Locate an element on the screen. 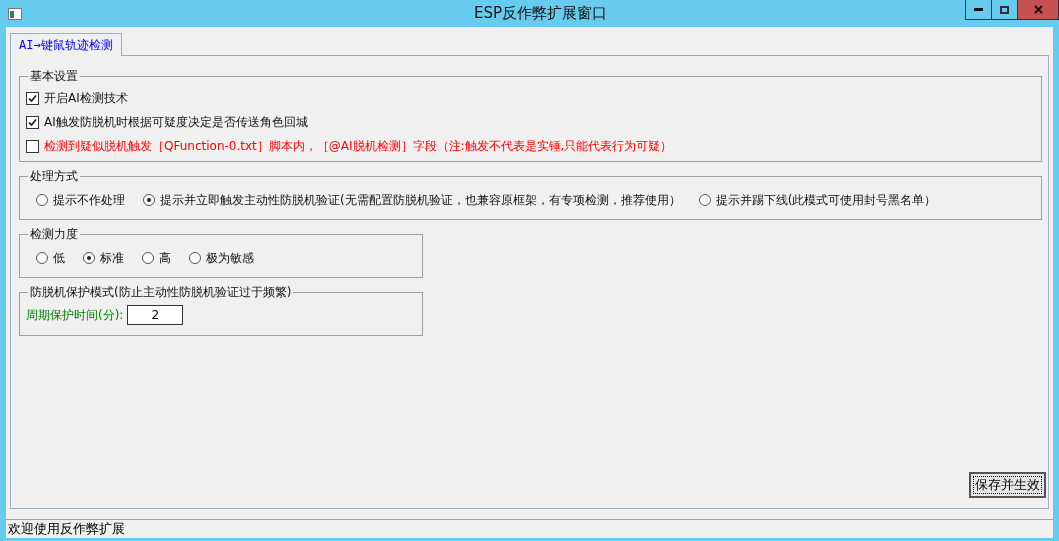 The image size is (1059, 541). group-title: 处理方式 is located at coordinates (54, 176).